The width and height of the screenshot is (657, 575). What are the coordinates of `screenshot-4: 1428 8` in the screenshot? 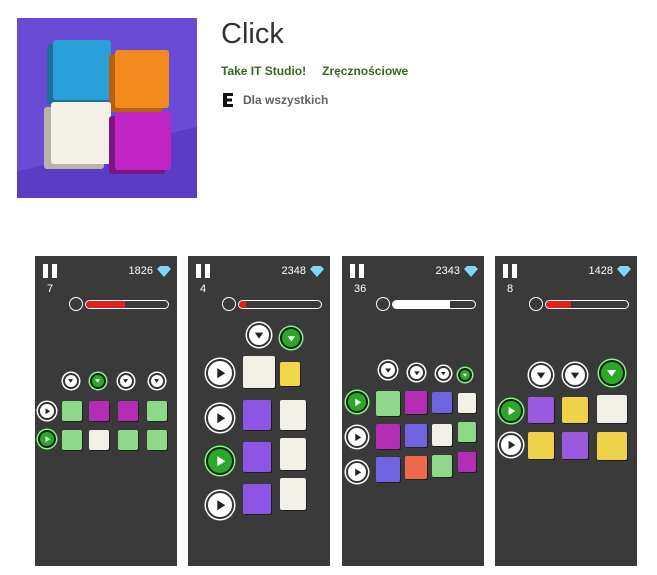 It's located at (566, 411).